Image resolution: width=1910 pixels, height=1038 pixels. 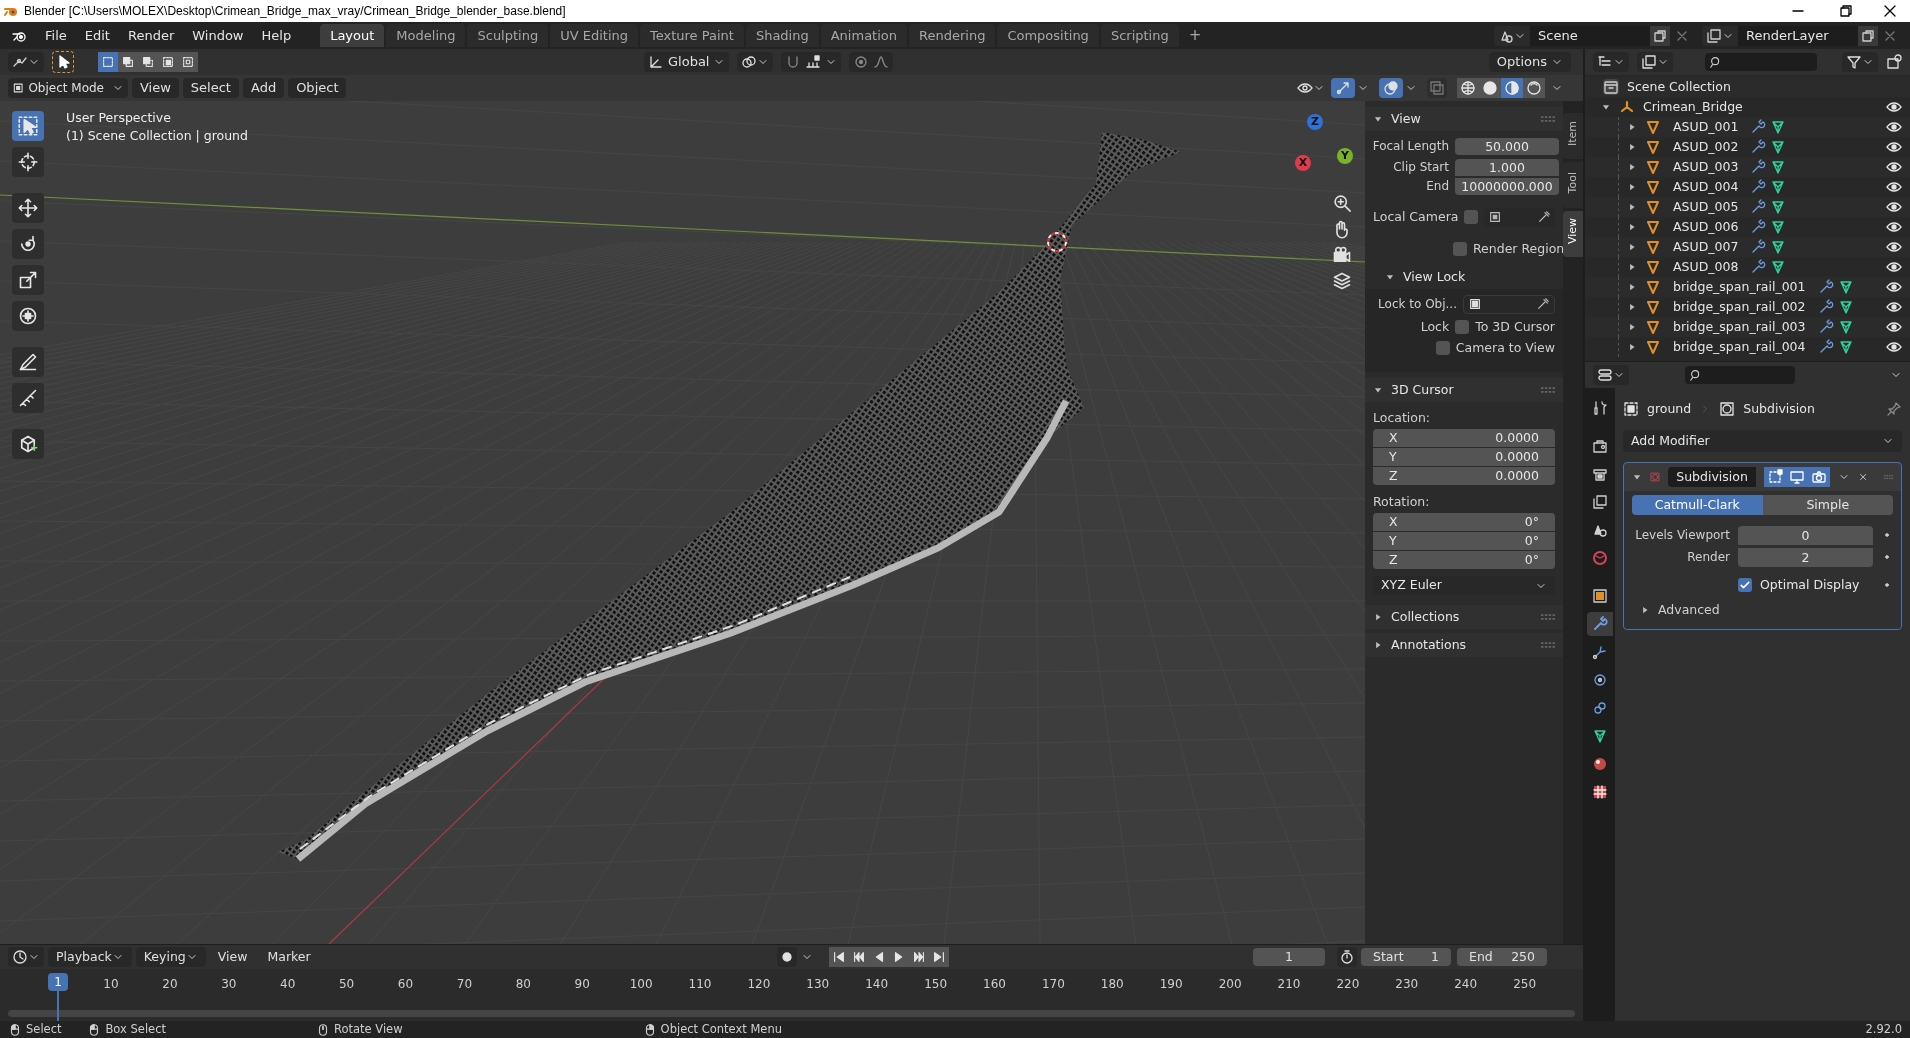 I want to click on menu-item: Add, so click(x=263, y=88).